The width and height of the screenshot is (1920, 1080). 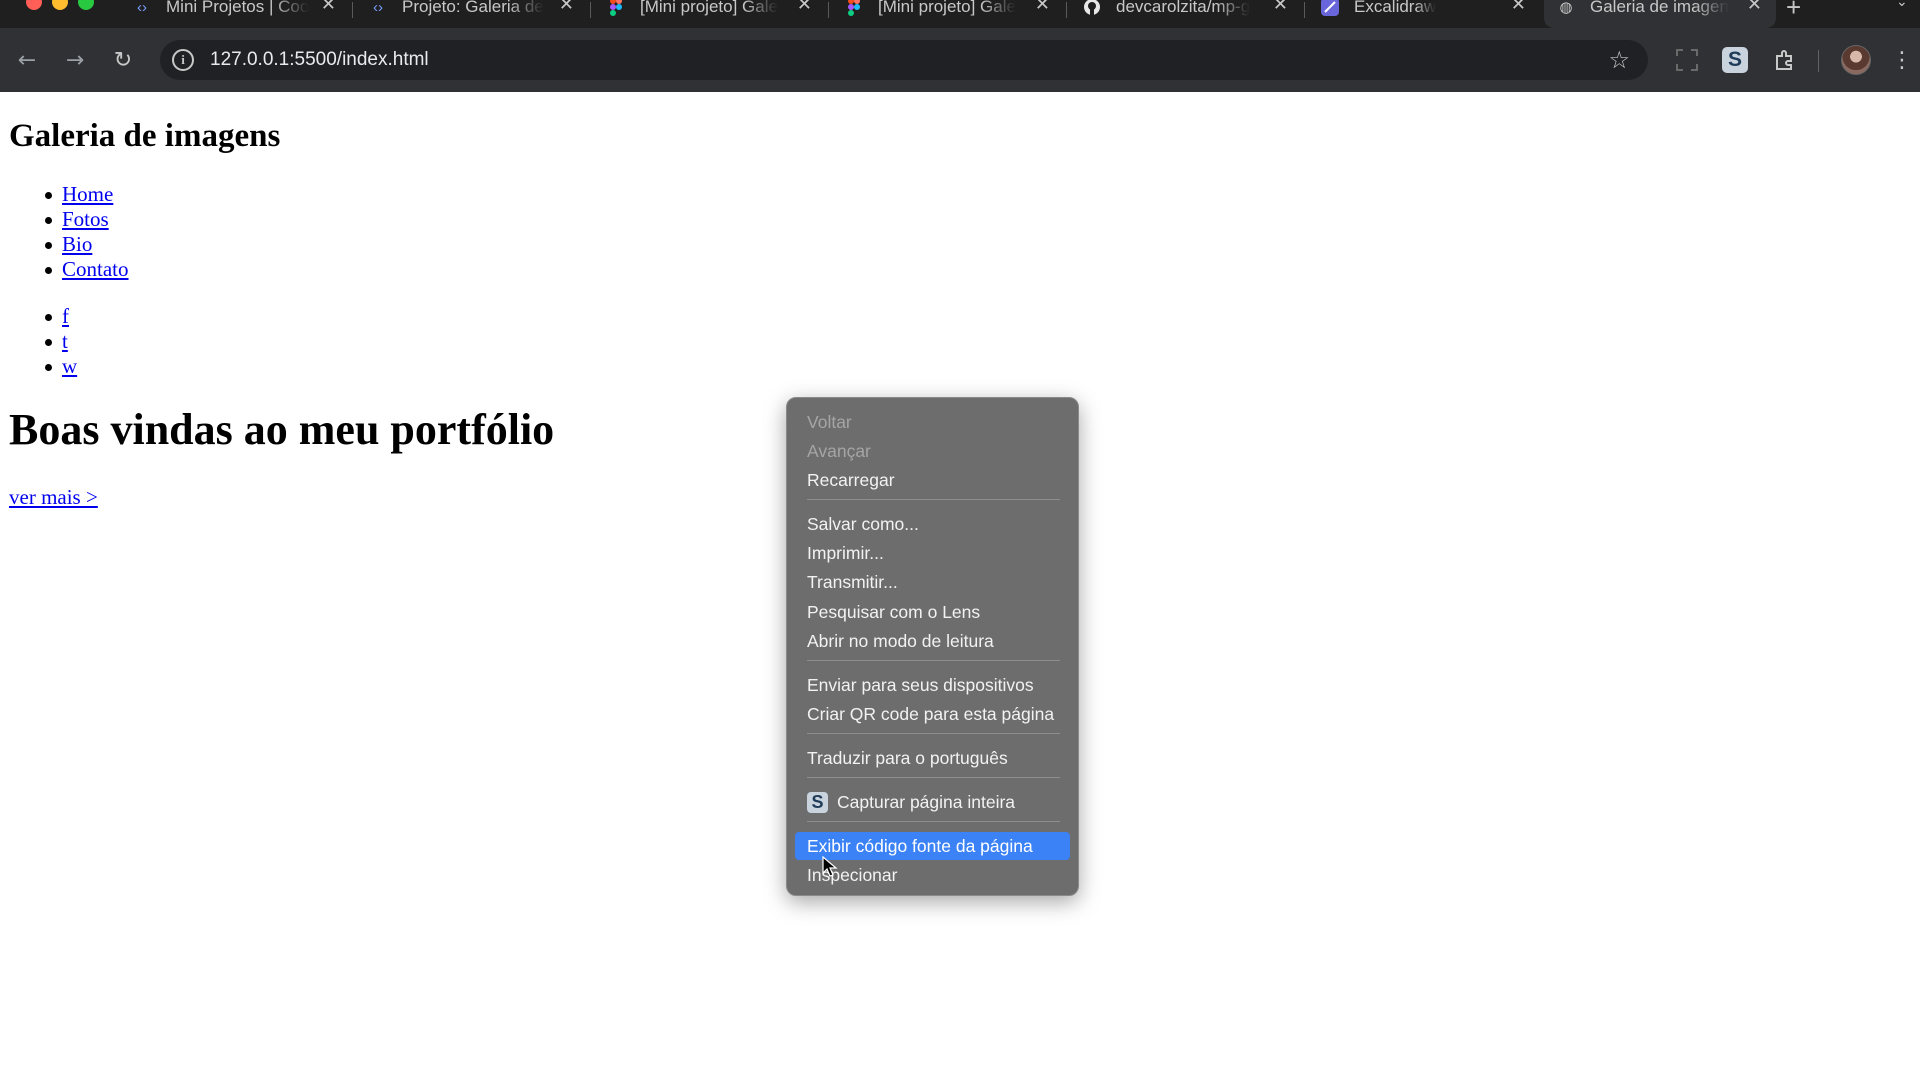 I want to click on menu-item-criar-qr-code: Criar QR code para esta página, so click(x=932, y=714).